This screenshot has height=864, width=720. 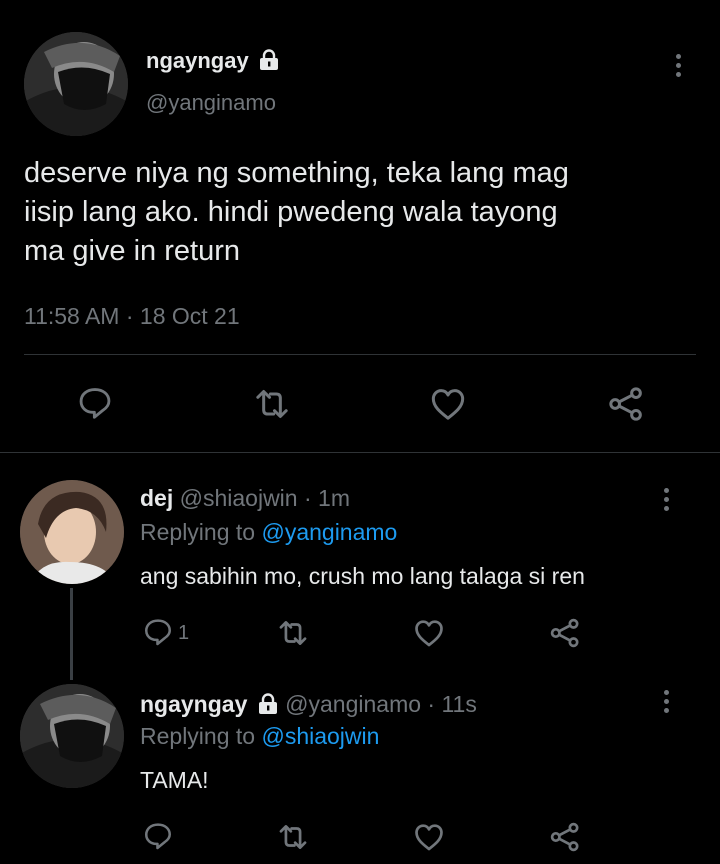 What do you see at coordinates (132, 251) in the screenshot?
I see `tweet-text-line: ma give in return` at bounding box center [132, 251].